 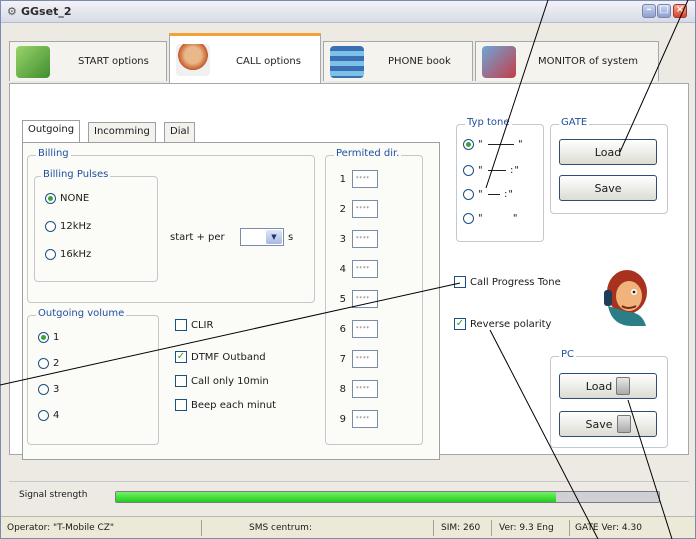 What do you see at coordinates (348, 12) in the screenshot?
I see `title-bar: ⚙ GGset_2 – □ ×` at bounding box center [348, 12].